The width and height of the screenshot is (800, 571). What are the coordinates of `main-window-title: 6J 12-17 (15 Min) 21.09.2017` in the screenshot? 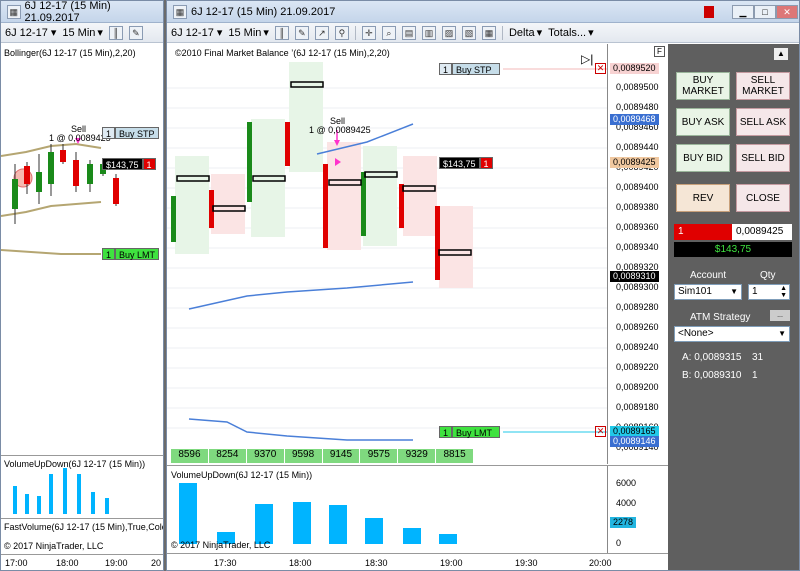 It's located at (263, 11).